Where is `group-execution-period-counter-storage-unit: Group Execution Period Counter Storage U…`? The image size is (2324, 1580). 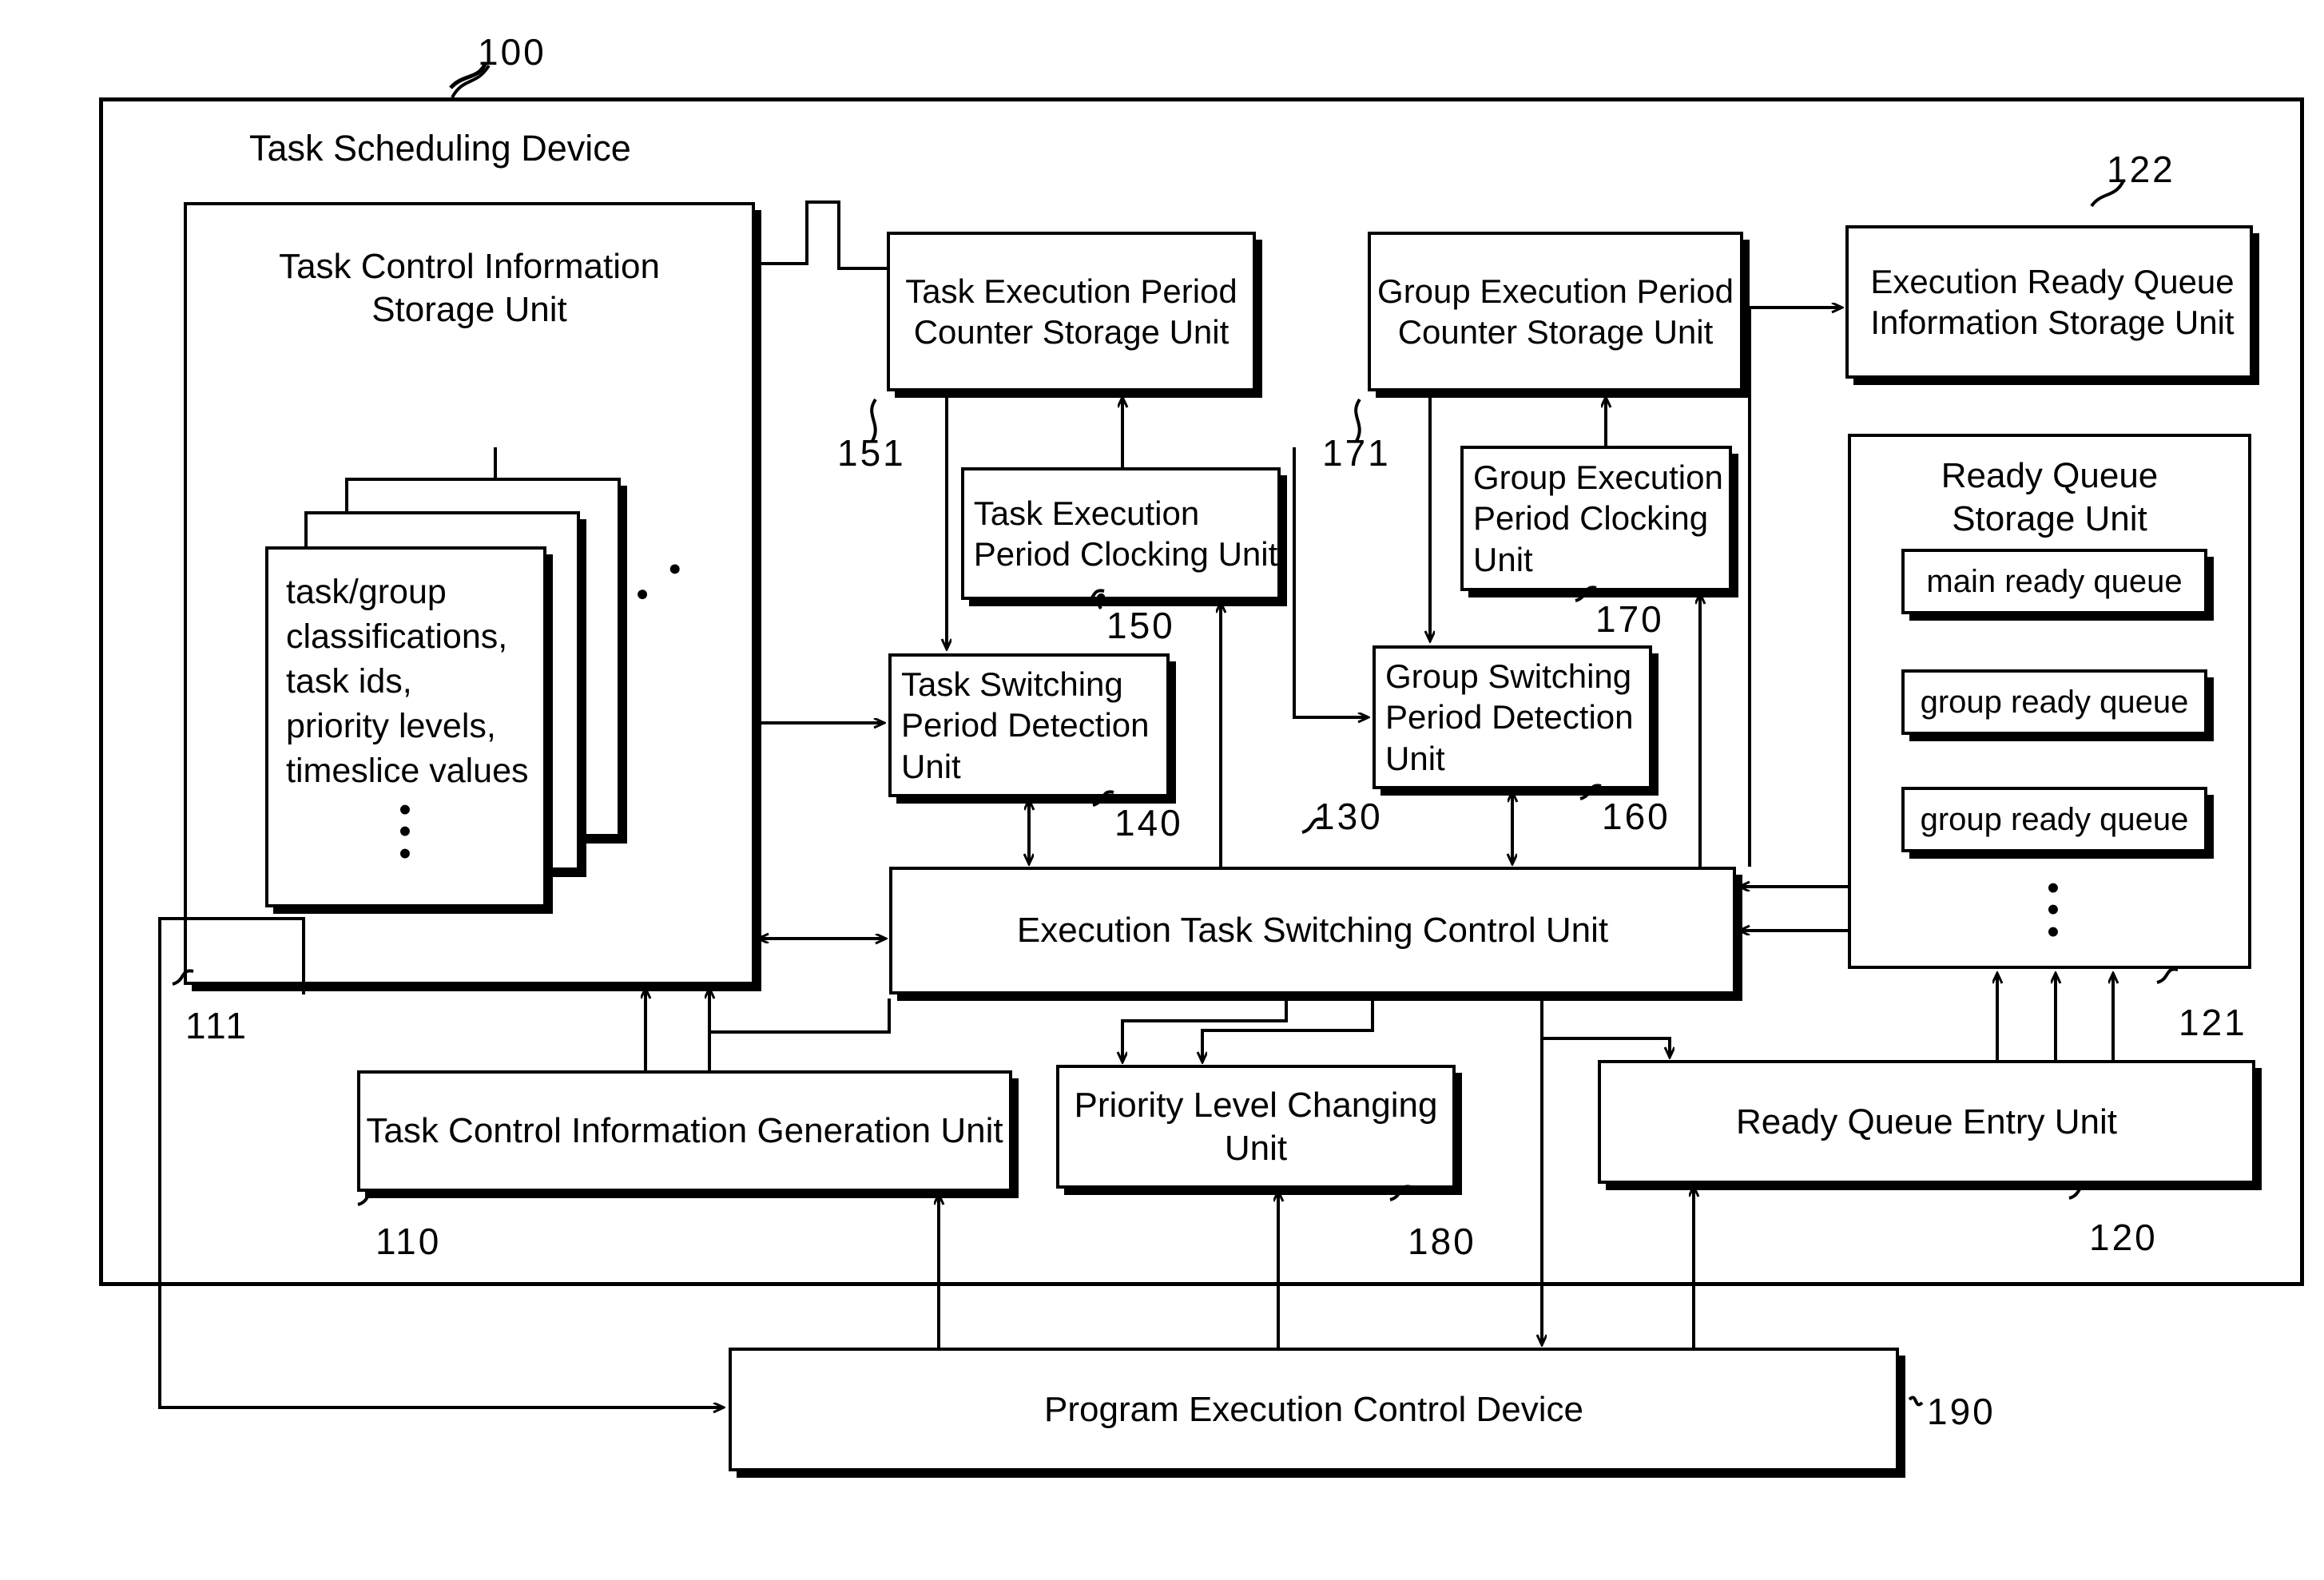 group-execution-period-counter-storage-unit: Group Execution Period Counter Storage U… is located at coordinates (1555, 311).